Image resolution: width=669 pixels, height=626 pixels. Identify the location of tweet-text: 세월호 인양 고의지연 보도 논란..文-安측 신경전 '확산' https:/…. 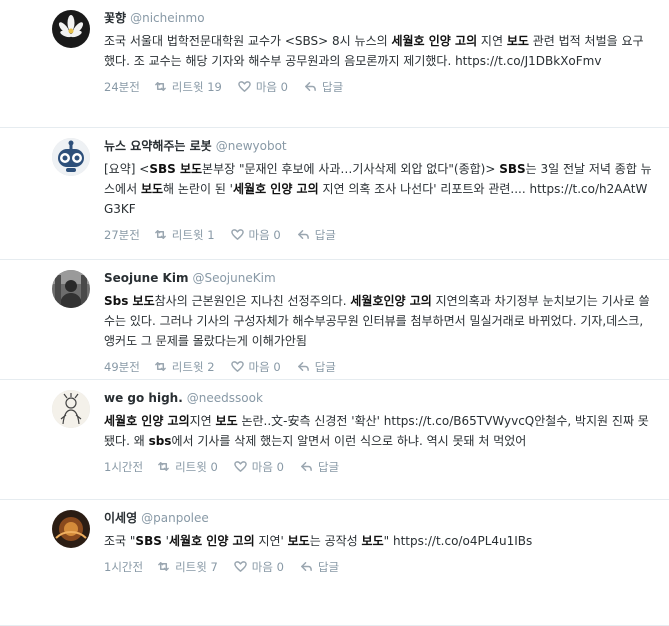
(378, 431).